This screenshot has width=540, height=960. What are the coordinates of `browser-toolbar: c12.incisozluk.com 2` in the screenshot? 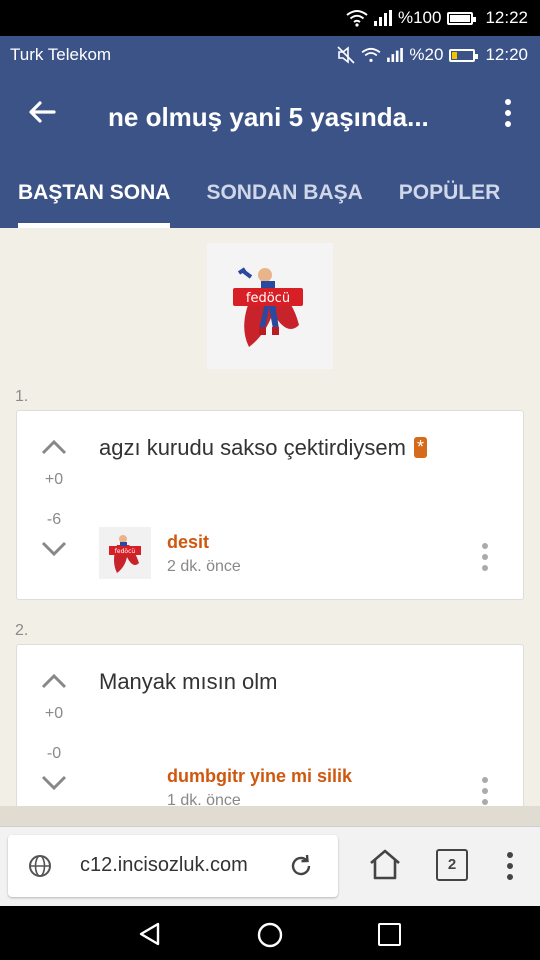 It's located at (270, 866).